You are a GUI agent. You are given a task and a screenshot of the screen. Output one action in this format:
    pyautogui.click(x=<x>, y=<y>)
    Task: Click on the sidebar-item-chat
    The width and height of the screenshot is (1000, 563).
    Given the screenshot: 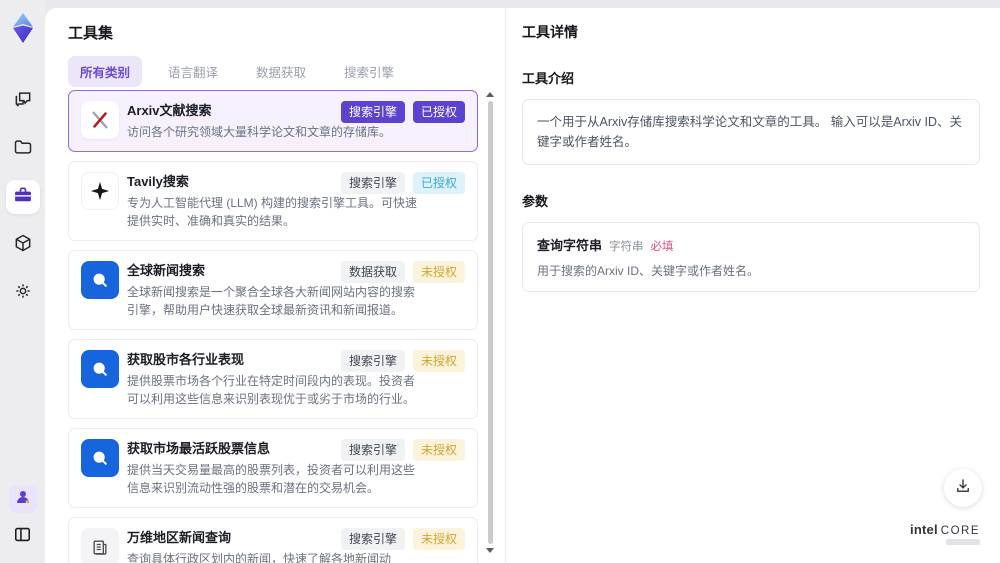 What is the action you would take?
    pyautogui.click(x=23, y=101)
    